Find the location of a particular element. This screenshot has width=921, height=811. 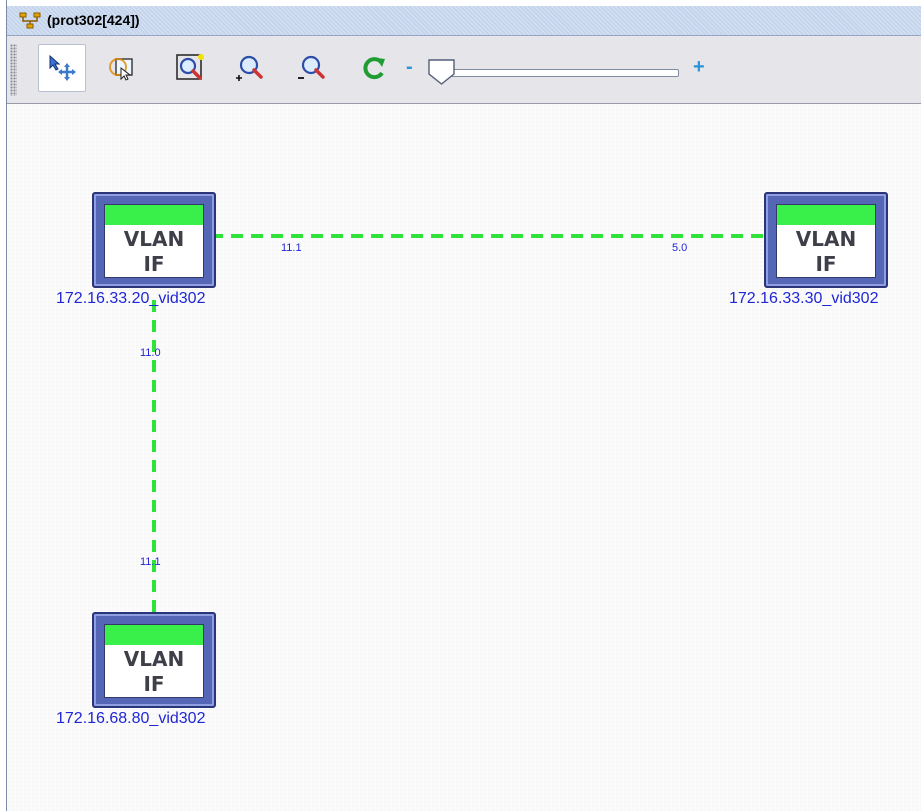

pointer-move-icon is located at coordinates (62, 67).